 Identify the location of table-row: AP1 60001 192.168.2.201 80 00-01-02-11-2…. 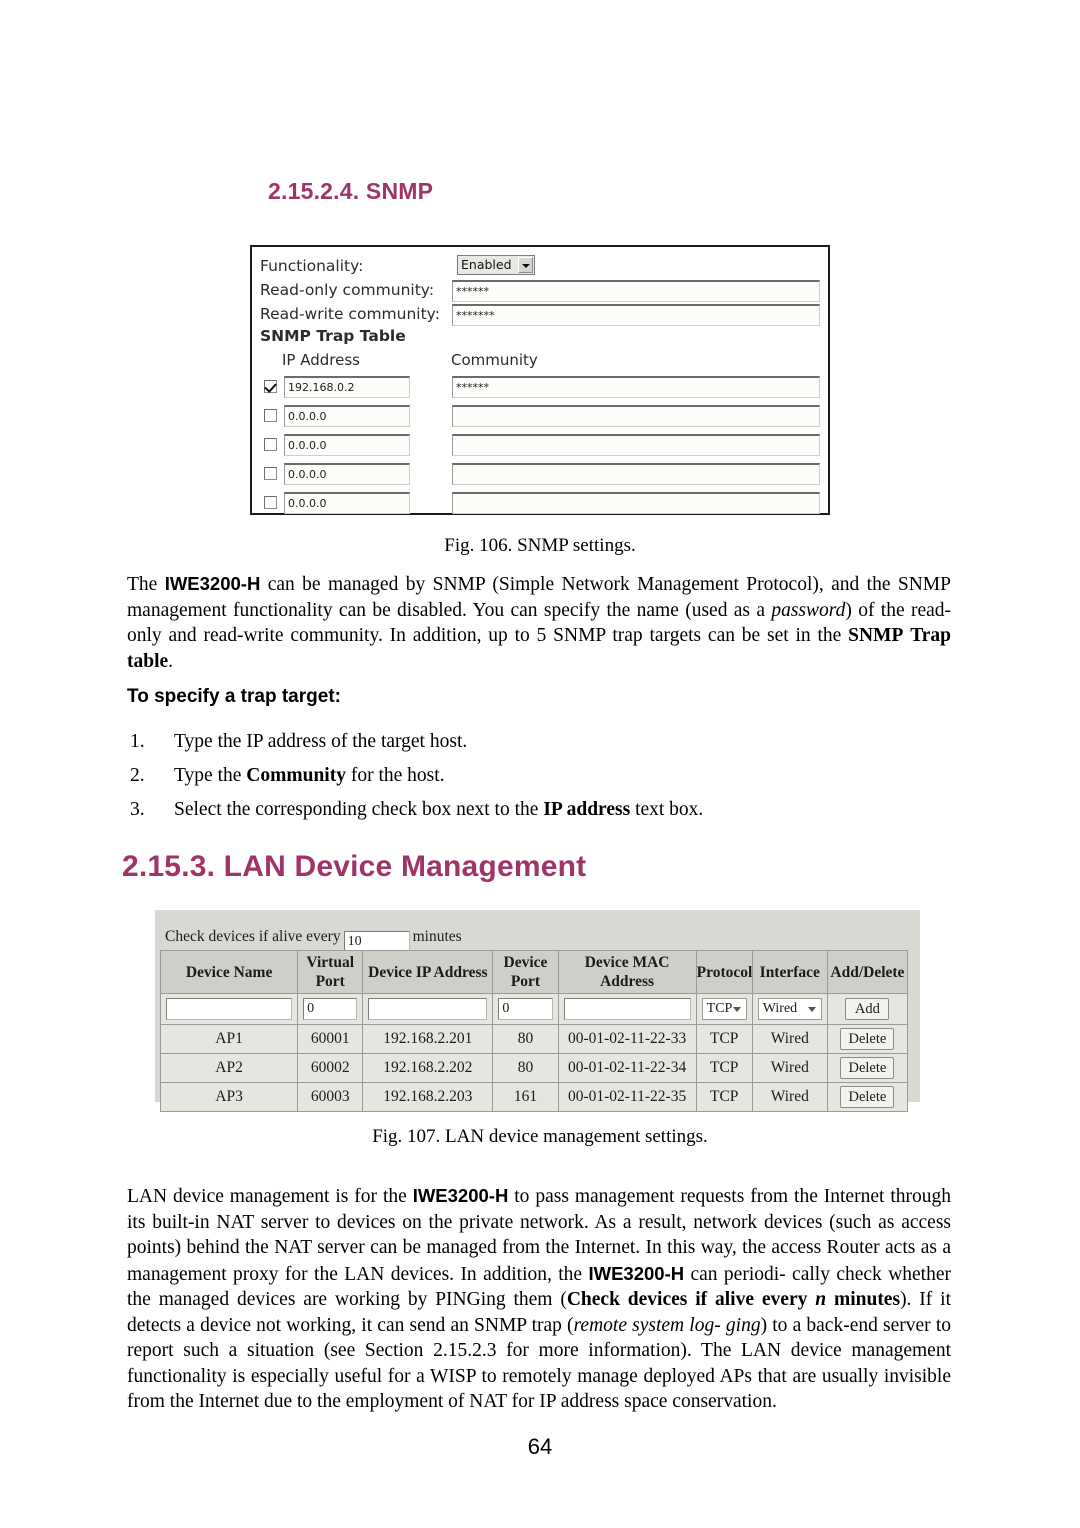
(534, 1039).